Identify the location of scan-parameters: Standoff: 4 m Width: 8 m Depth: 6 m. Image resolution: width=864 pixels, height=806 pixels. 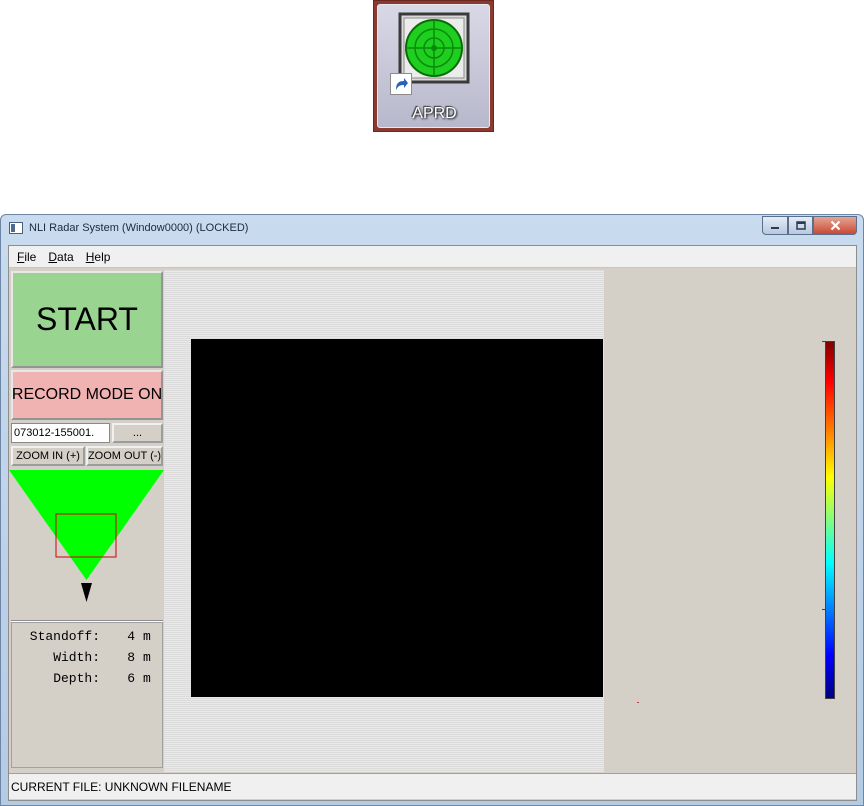
(87, 695).